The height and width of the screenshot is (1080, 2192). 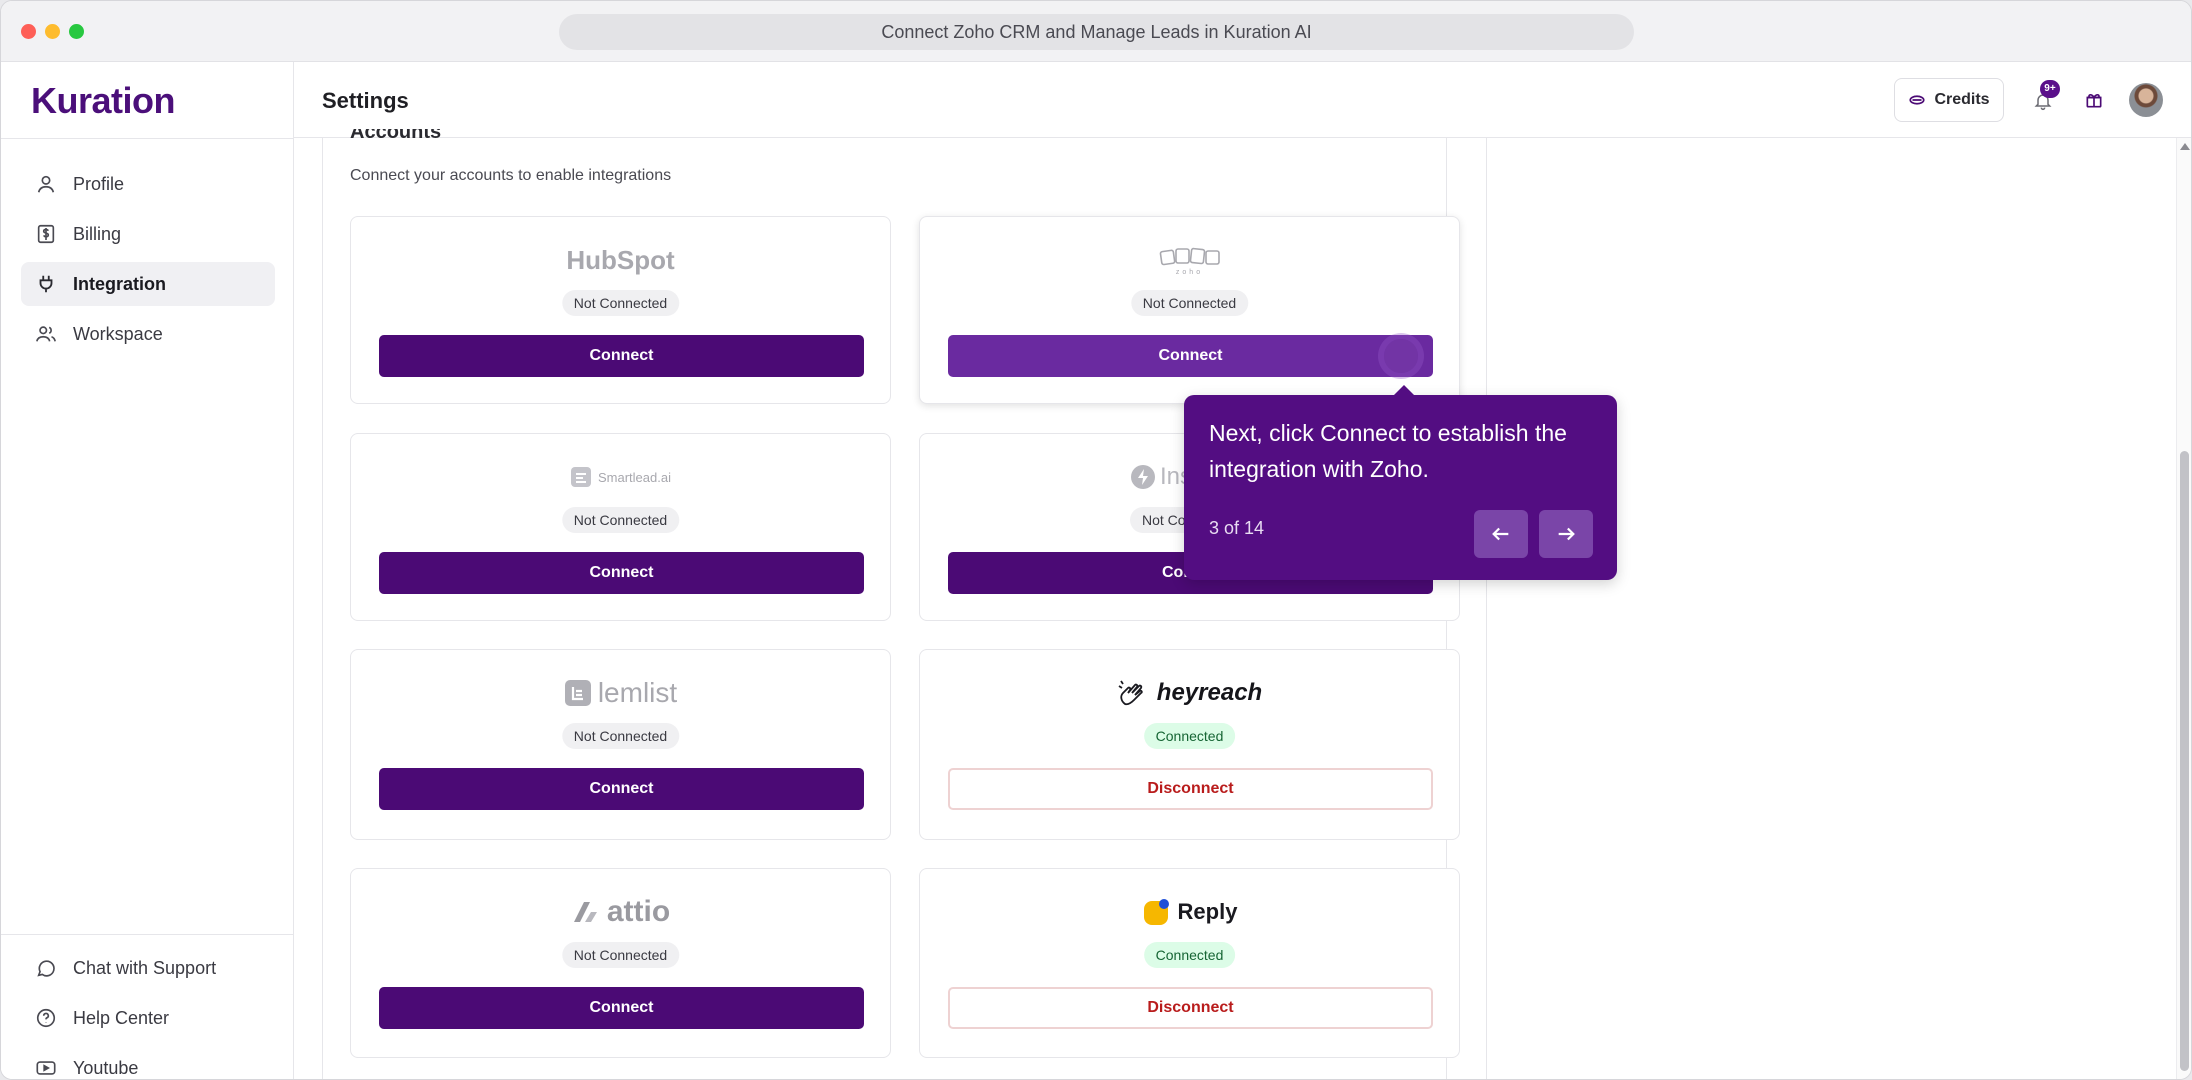 I want to click on integration-card-lemlist: lemlist Not Connected Connect, so click(x=620, y=744).